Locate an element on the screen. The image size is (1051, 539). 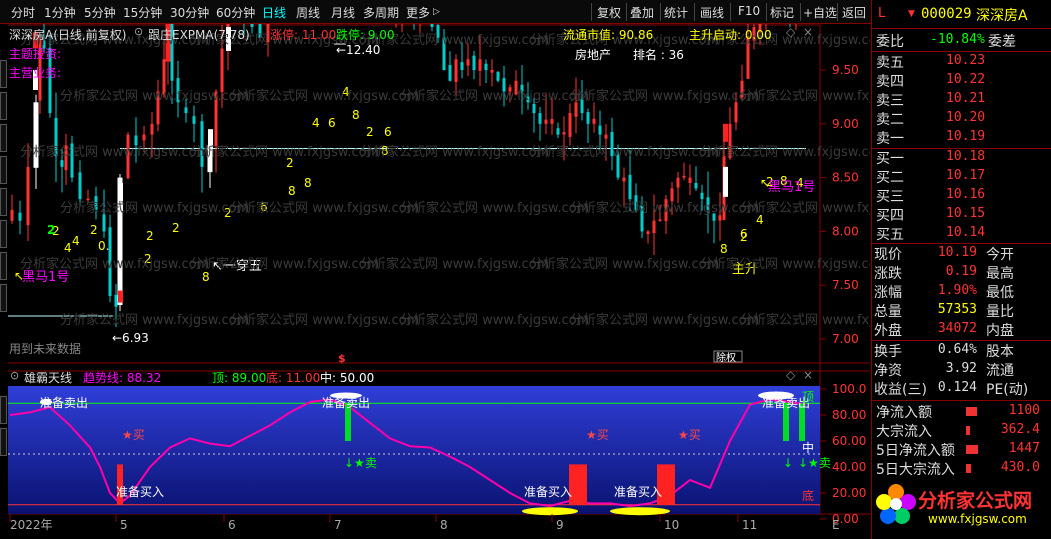
quote-label: 流通 is located at coordinates (1000, 371).